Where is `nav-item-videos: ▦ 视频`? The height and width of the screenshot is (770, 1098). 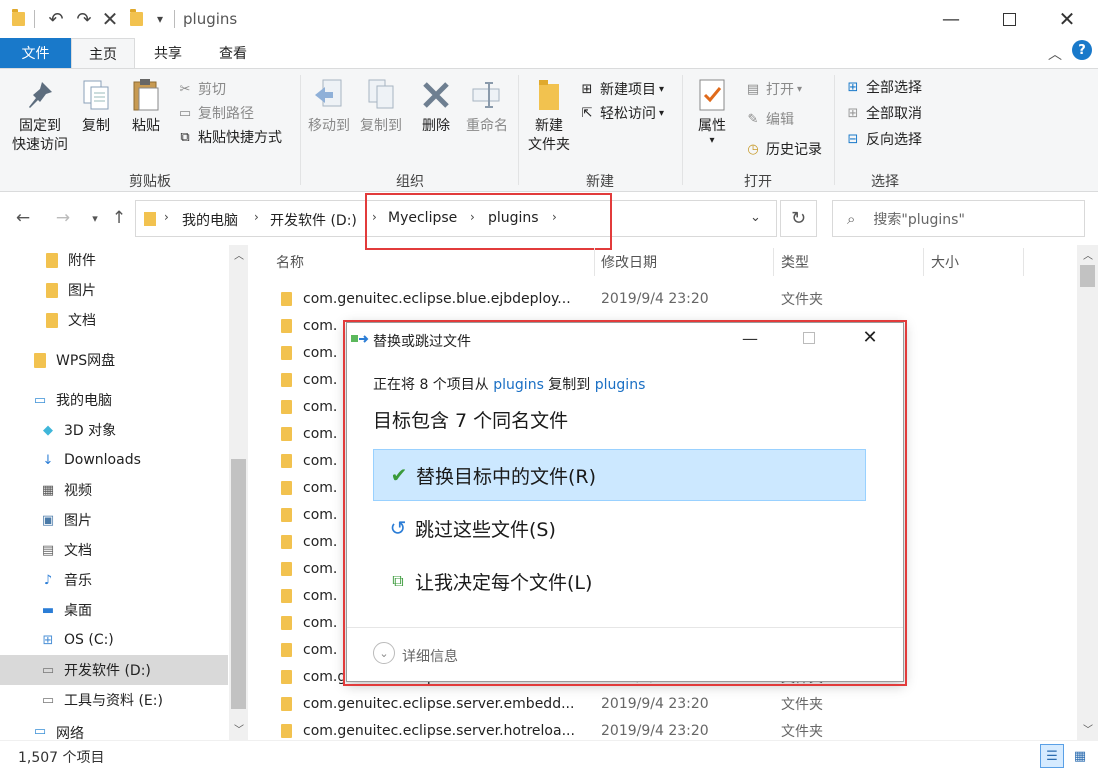 nav-item-videos: ▦ 视频 is located at coordinates (114, 490).